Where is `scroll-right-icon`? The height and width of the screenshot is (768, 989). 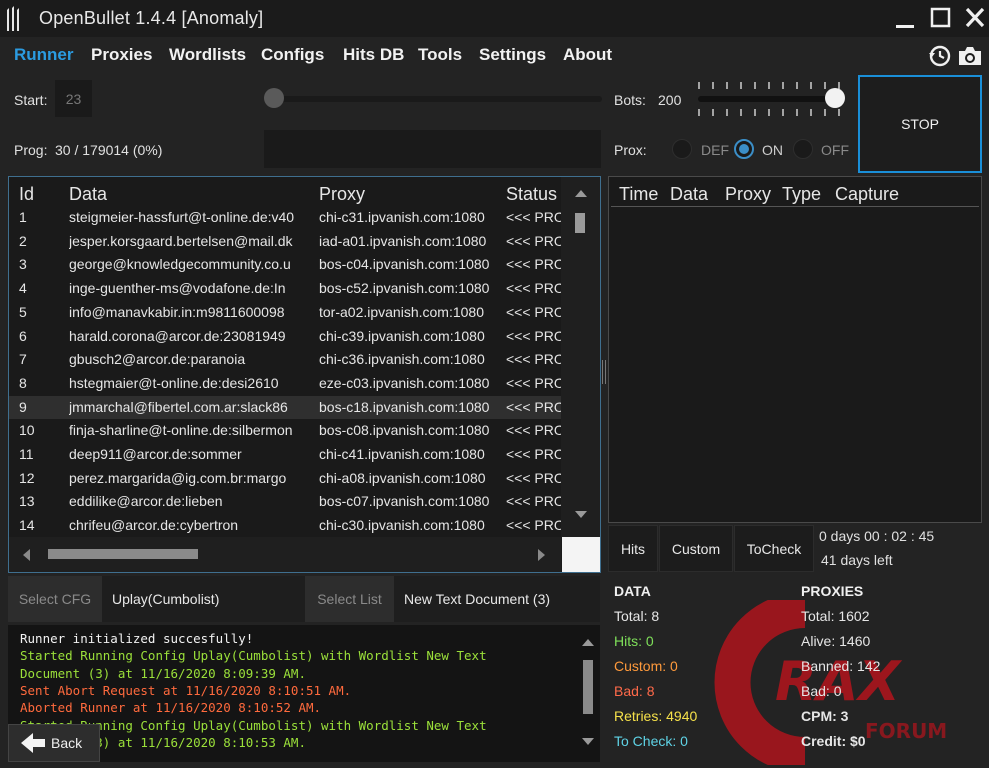
scroll-right-icon is located at coordinates (542, 555).